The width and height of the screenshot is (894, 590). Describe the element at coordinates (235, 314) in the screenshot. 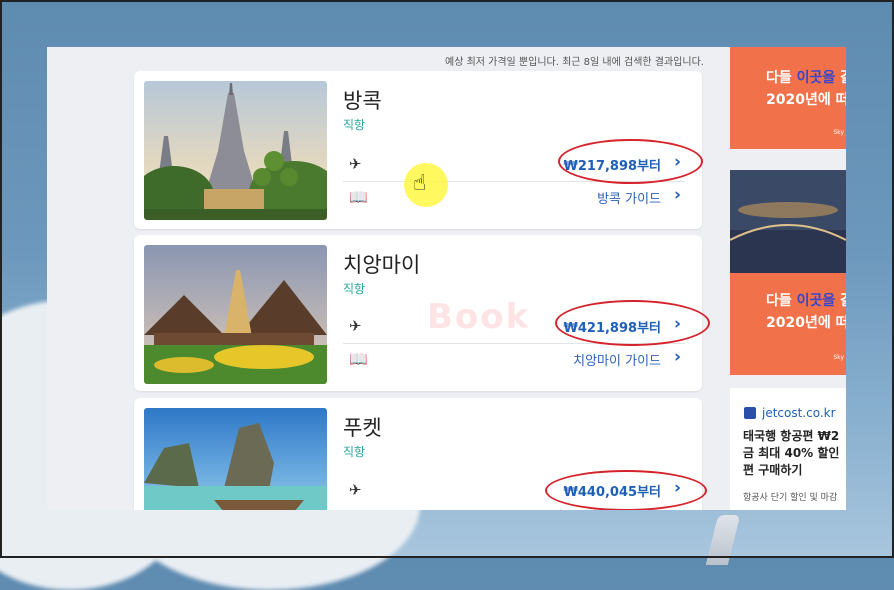

I see `chiangmai-photo` at that location.